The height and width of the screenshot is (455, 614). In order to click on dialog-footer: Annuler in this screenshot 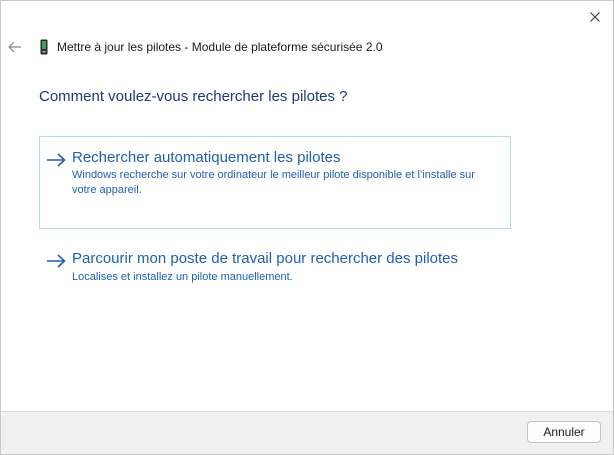, I will do `click(307, 432)`.